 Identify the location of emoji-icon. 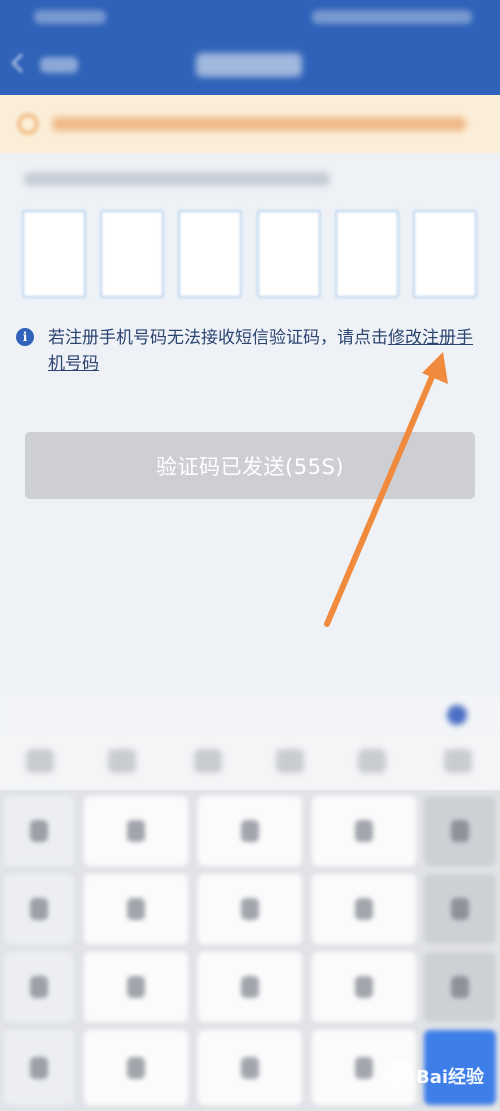
(372, 761).